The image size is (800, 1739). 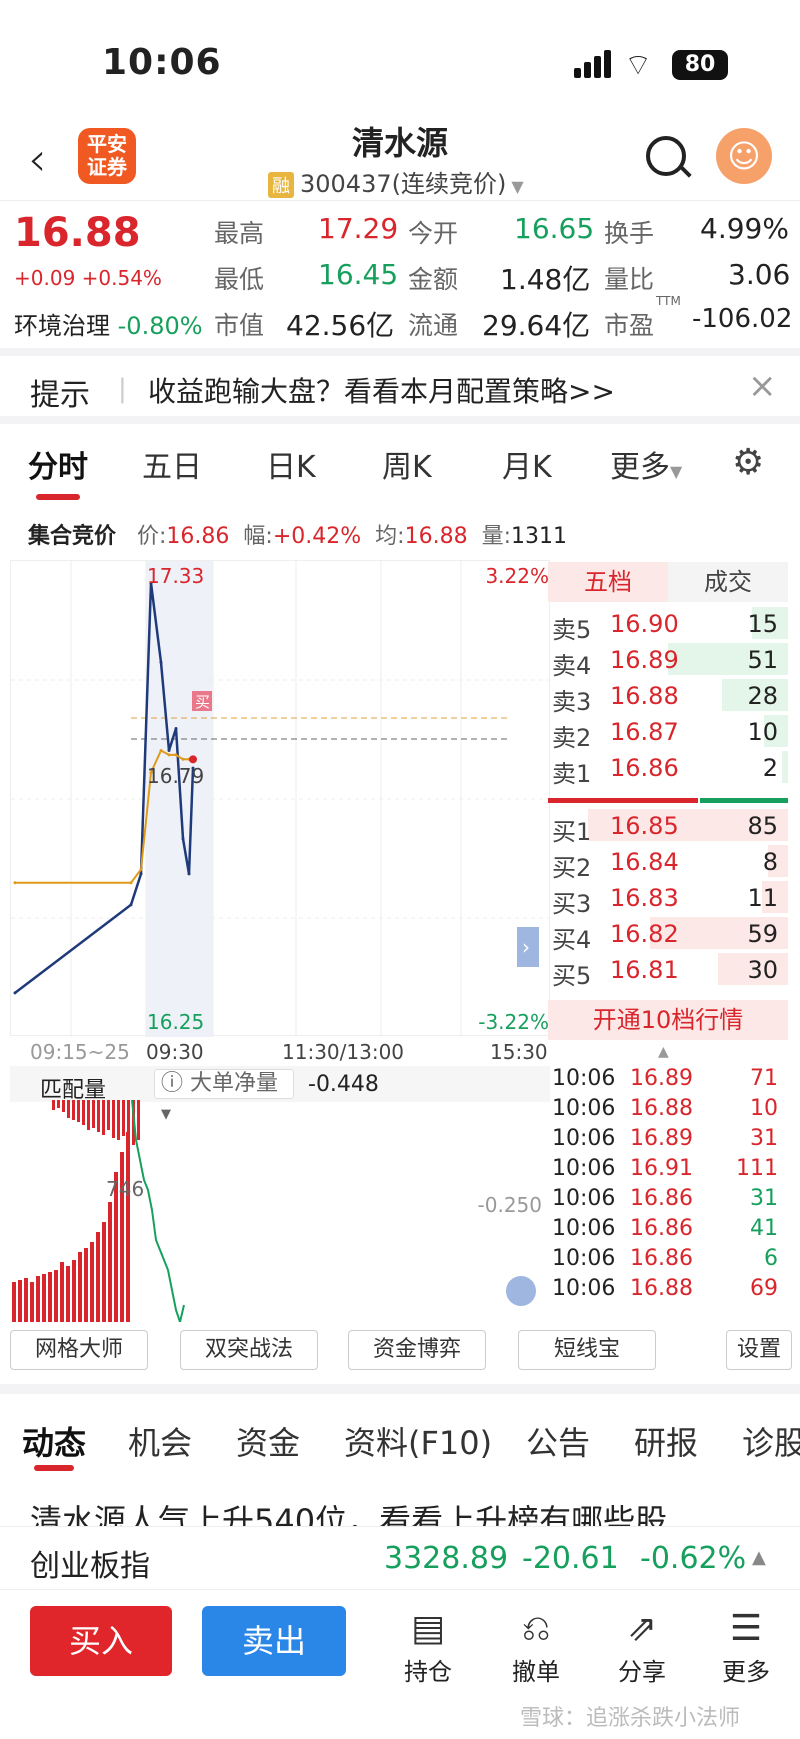 I want to click on short-term-button: 短线宝, so click(x=587, y=1350).